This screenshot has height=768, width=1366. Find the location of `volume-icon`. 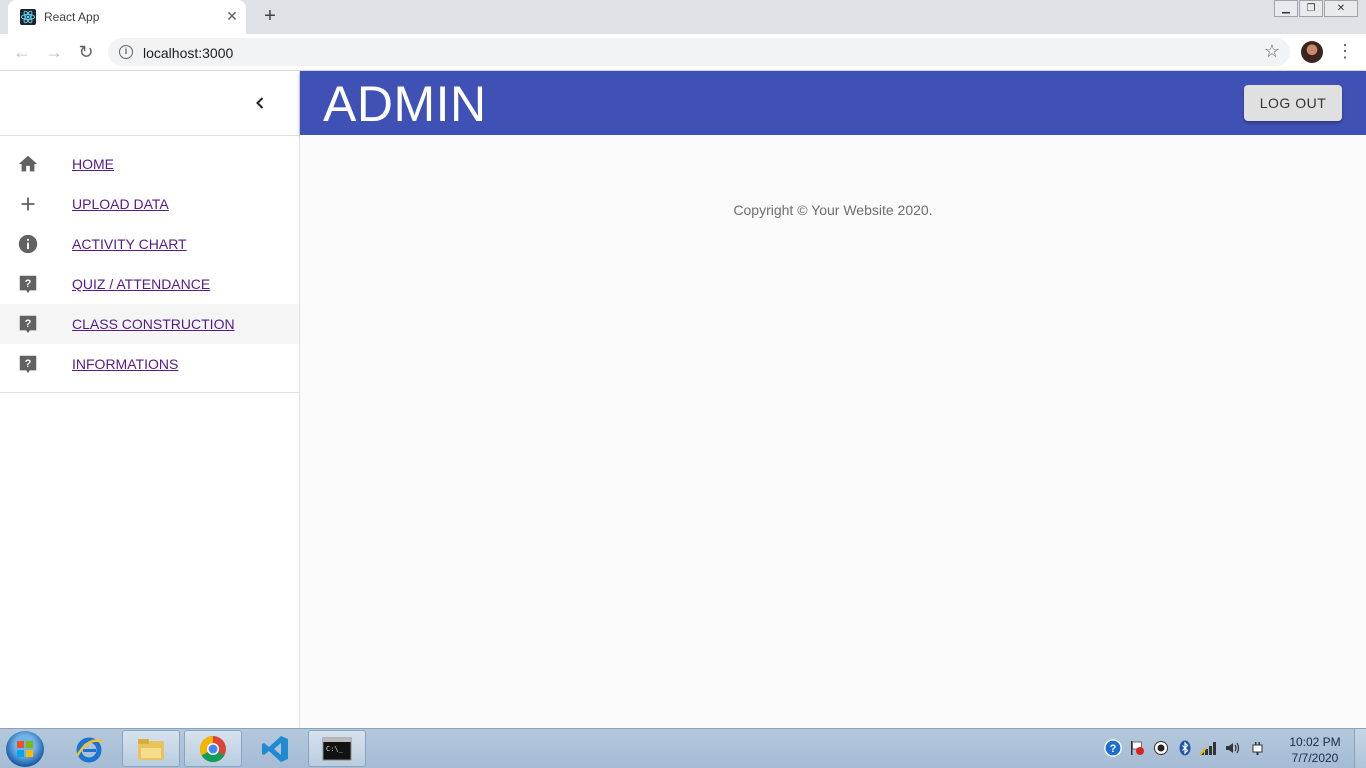

volume-icon is located at coordinates (1233, 748).